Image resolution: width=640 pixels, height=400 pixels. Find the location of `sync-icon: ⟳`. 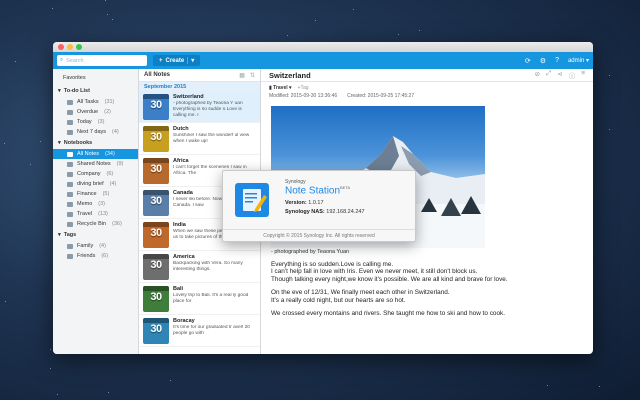

sync-icon: ⟳ is located at coordinates (528, 61).